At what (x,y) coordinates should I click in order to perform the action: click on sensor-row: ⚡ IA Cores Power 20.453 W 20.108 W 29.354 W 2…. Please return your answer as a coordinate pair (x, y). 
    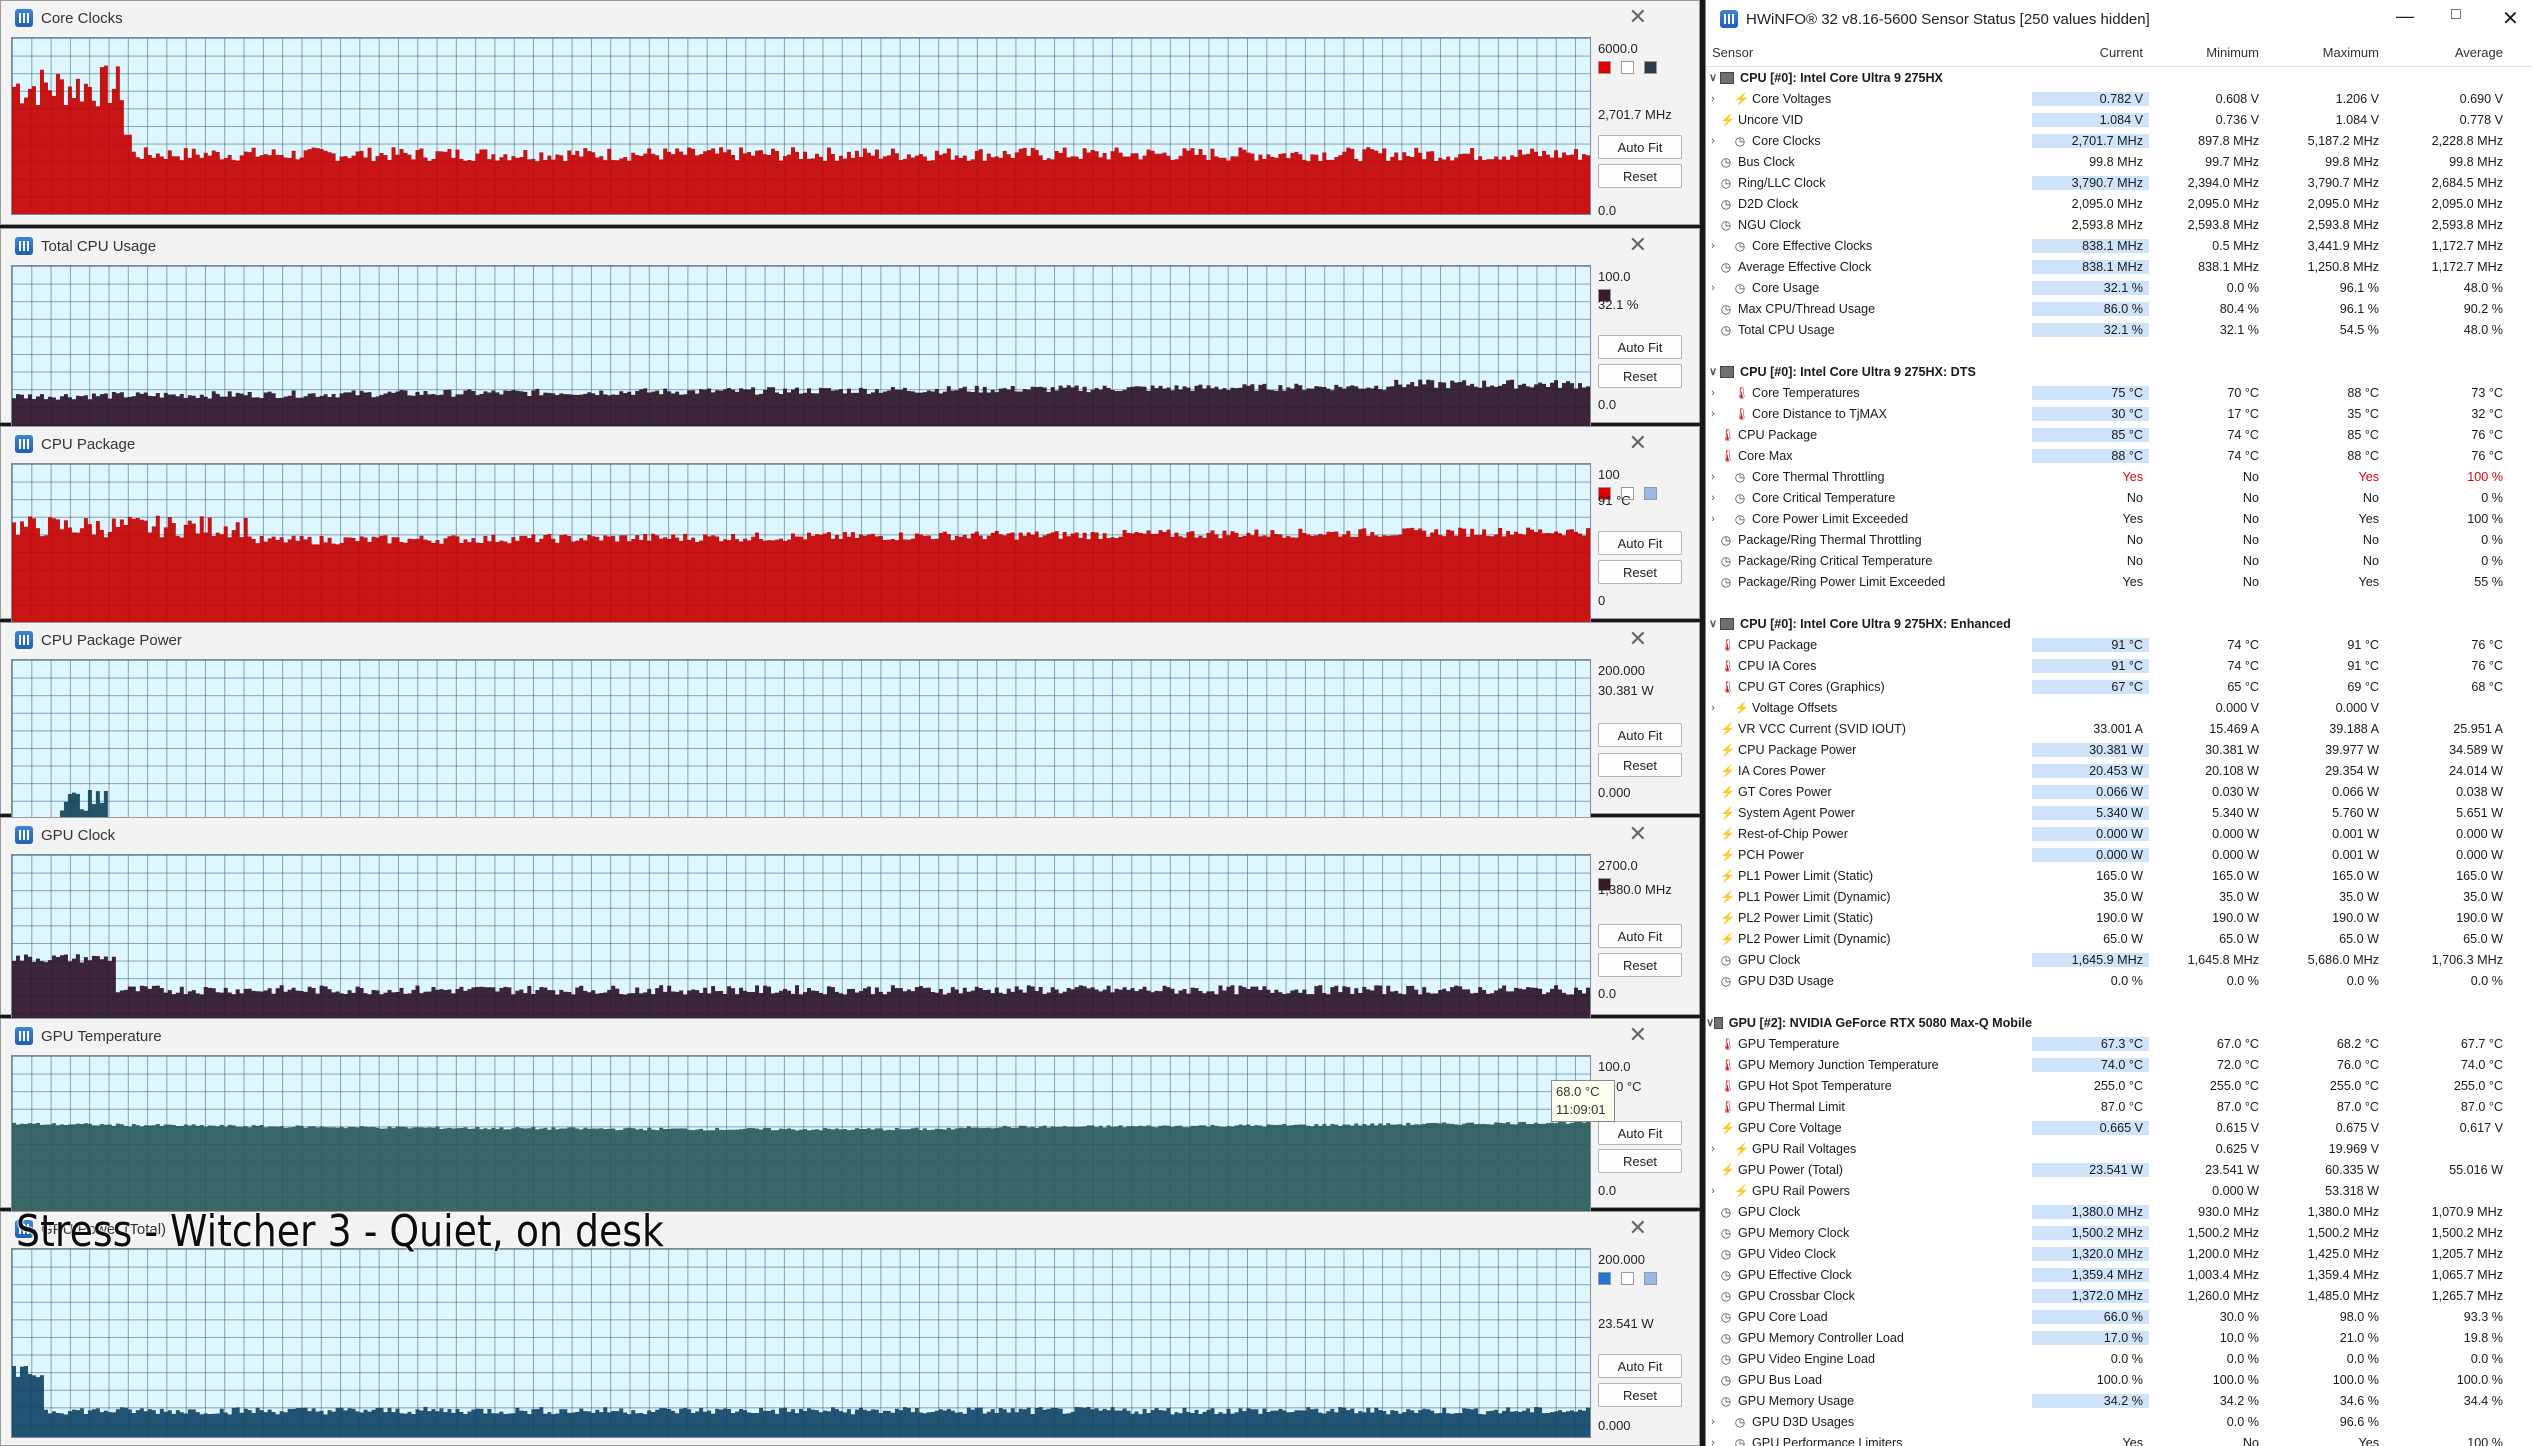
    Looking at the image, I should click on (2119, 770).